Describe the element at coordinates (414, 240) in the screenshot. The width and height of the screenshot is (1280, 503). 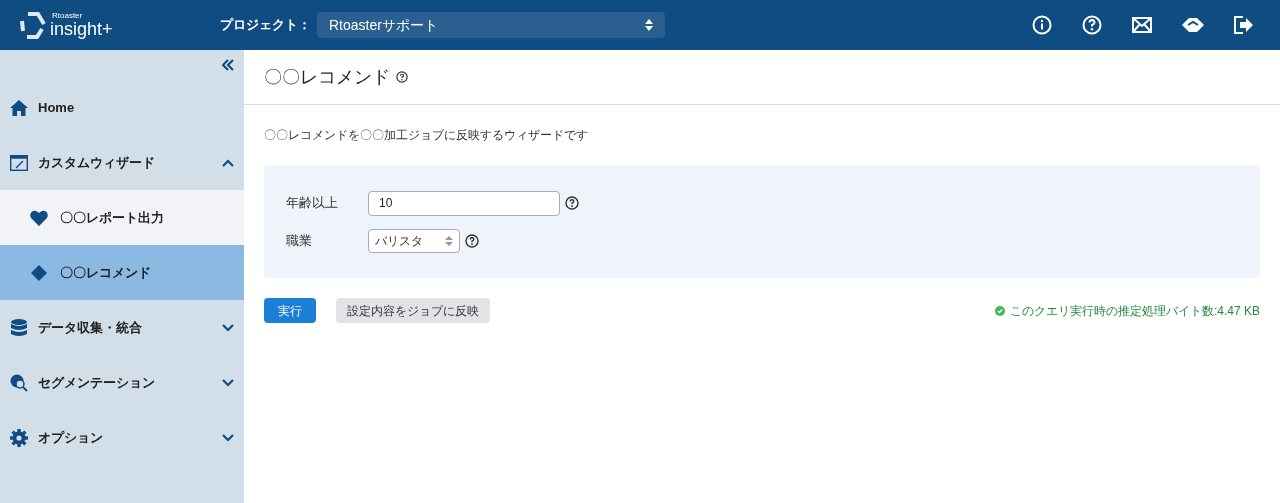
I see `occupation-select: バリスタ` at that location.